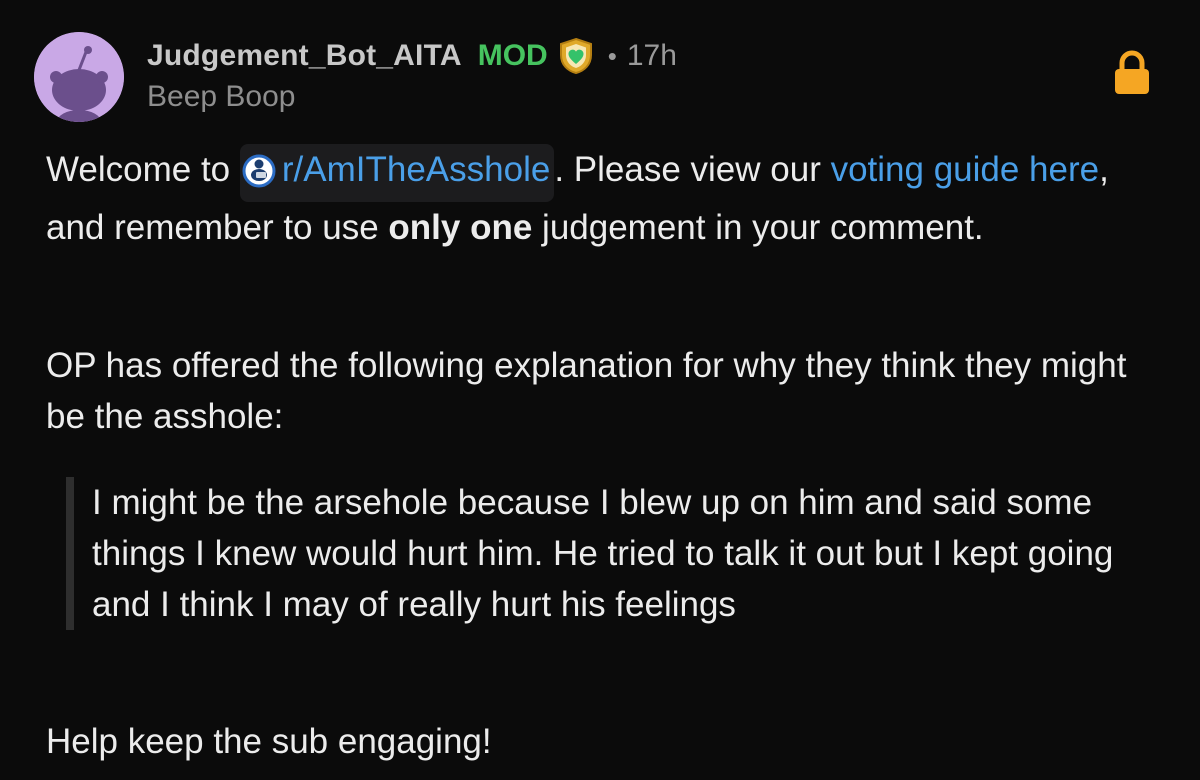 The width and height of the screenshot is (1200, 780). I want to click on welcome-text: Welcome to, so click(138, 169).